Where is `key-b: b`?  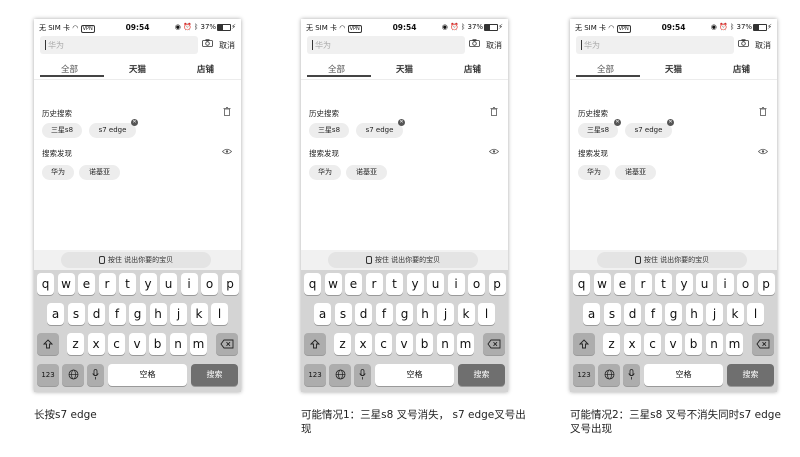
key-b: b is located at coordinates (424, 344).